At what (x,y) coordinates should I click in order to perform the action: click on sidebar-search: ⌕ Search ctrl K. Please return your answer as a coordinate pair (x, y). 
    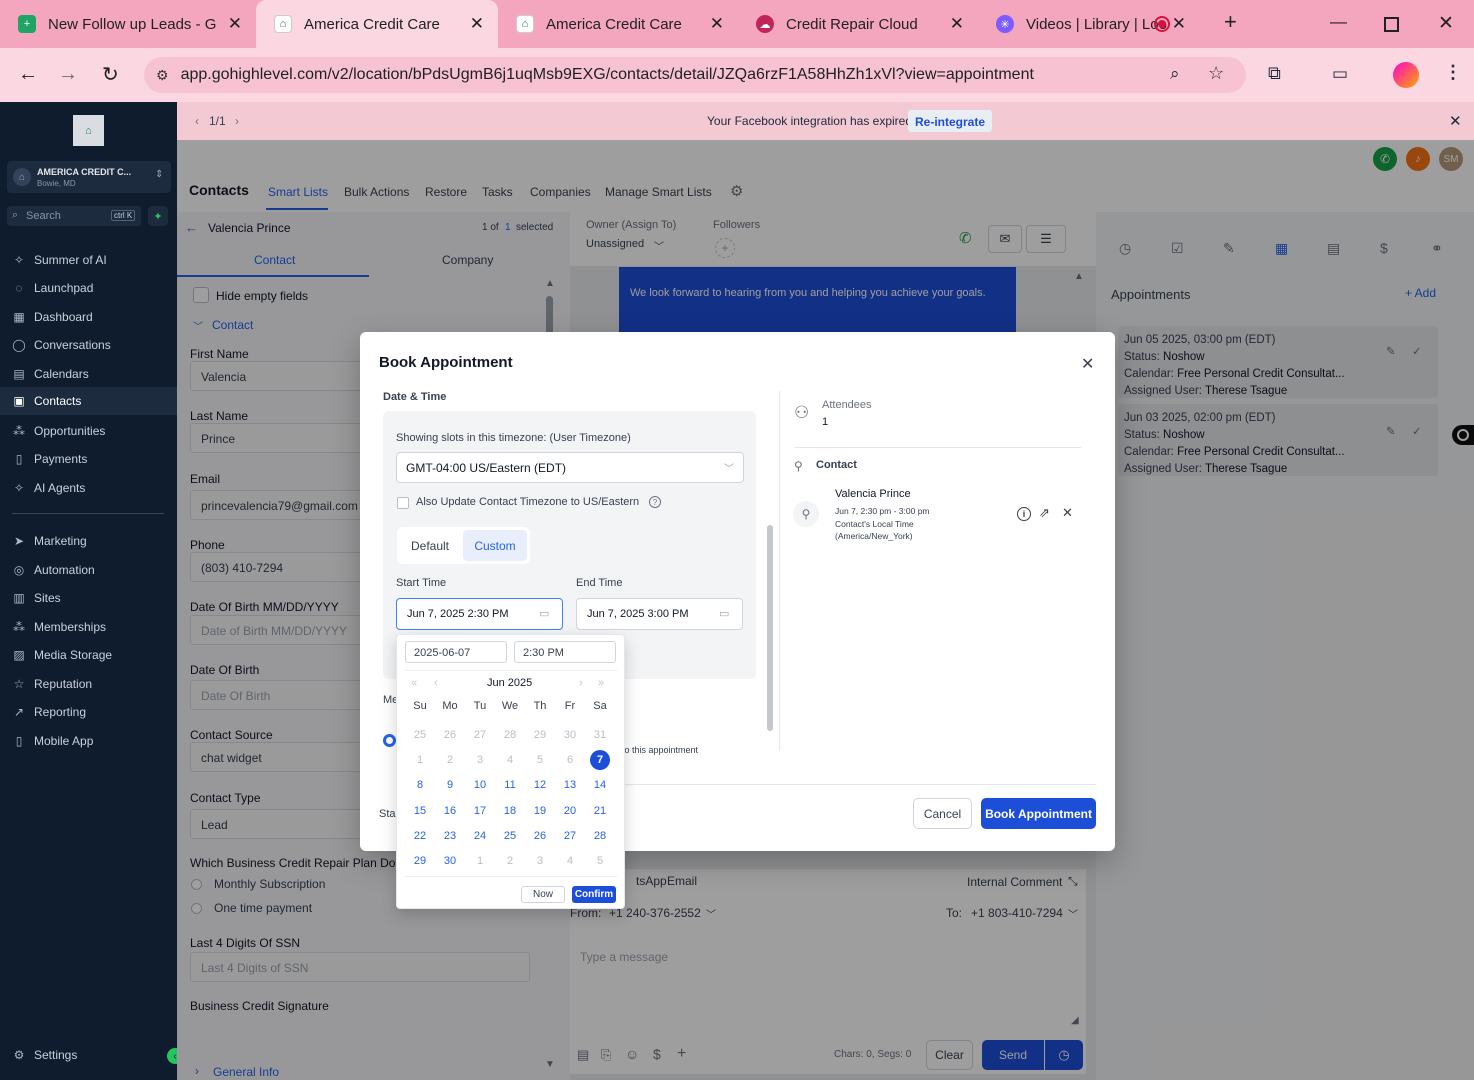
    Looking at the image, I should click on (74, 216).